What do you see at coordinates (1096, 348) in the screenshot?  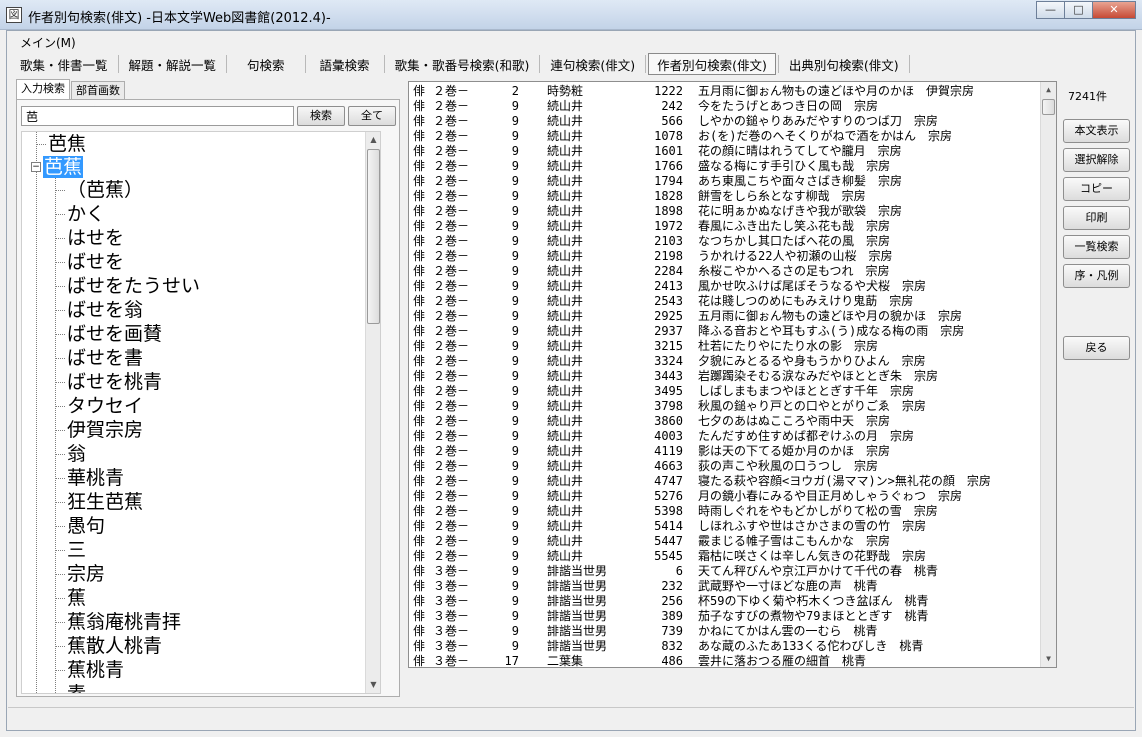 I see `back-button: 戻る` at bounding box center [1096, 348].